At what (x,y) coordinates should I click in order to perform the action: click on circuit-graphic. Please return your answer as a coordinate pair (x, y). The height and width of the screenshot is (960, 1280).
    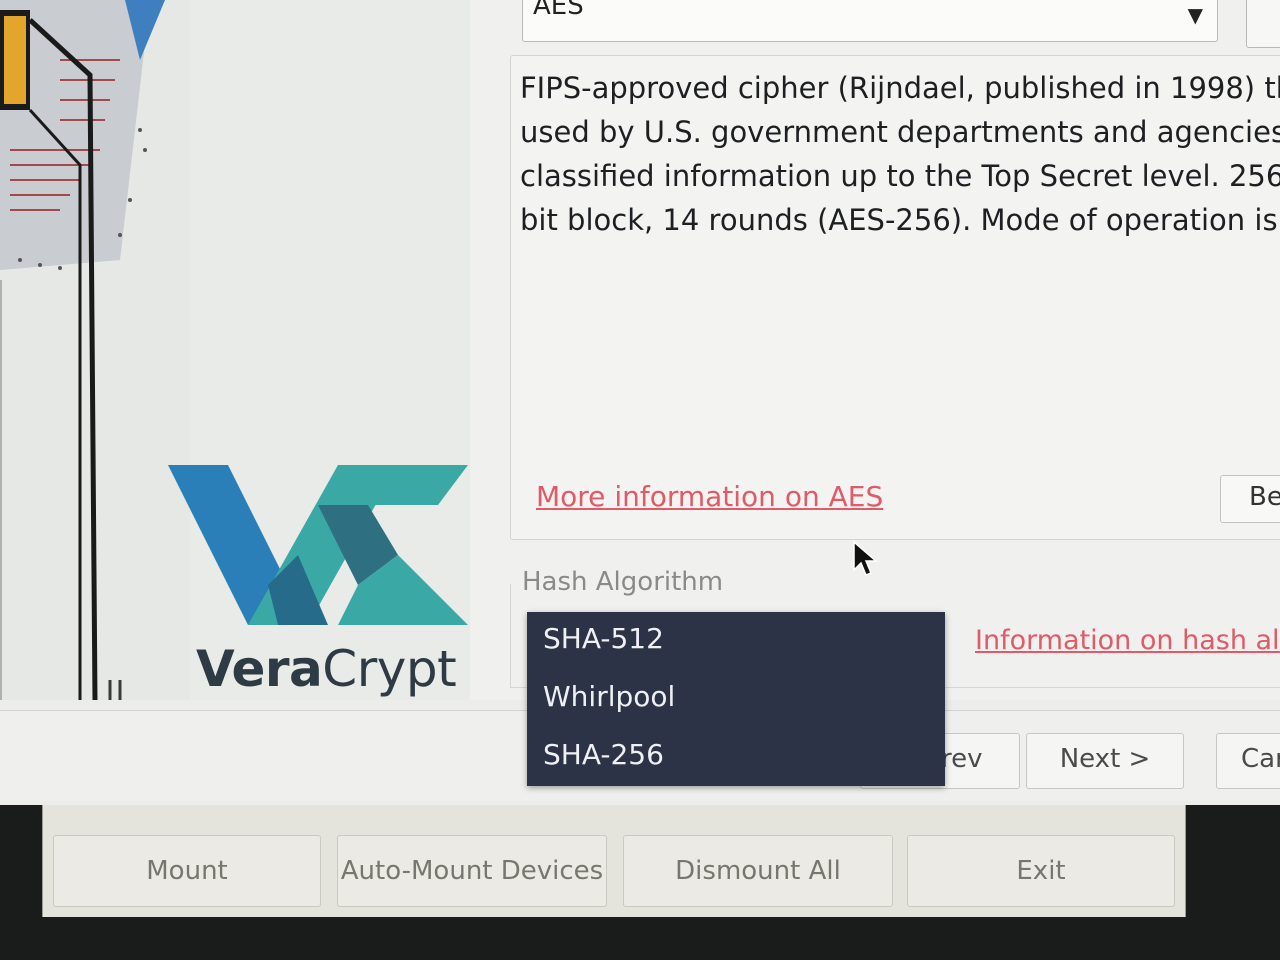
    Looking at the image, I should click on (95, 350).